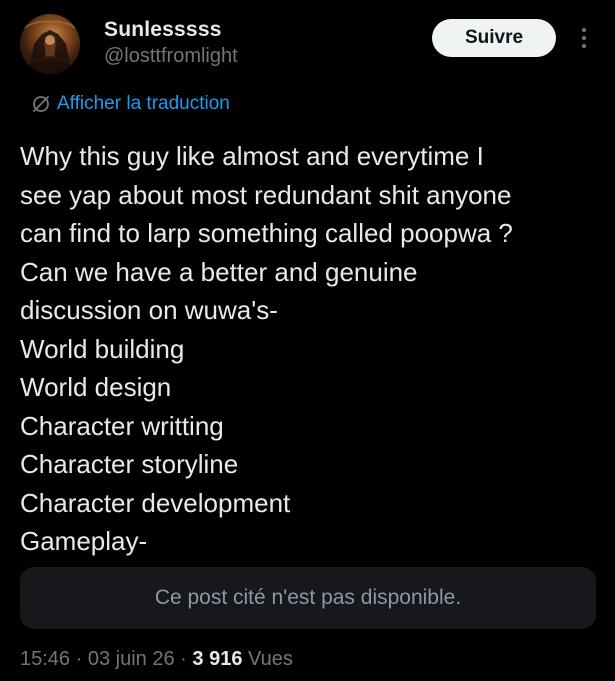 This screenshot has height=681, width=615. I want to click on follow-button: Suivre, so click(494, 38).